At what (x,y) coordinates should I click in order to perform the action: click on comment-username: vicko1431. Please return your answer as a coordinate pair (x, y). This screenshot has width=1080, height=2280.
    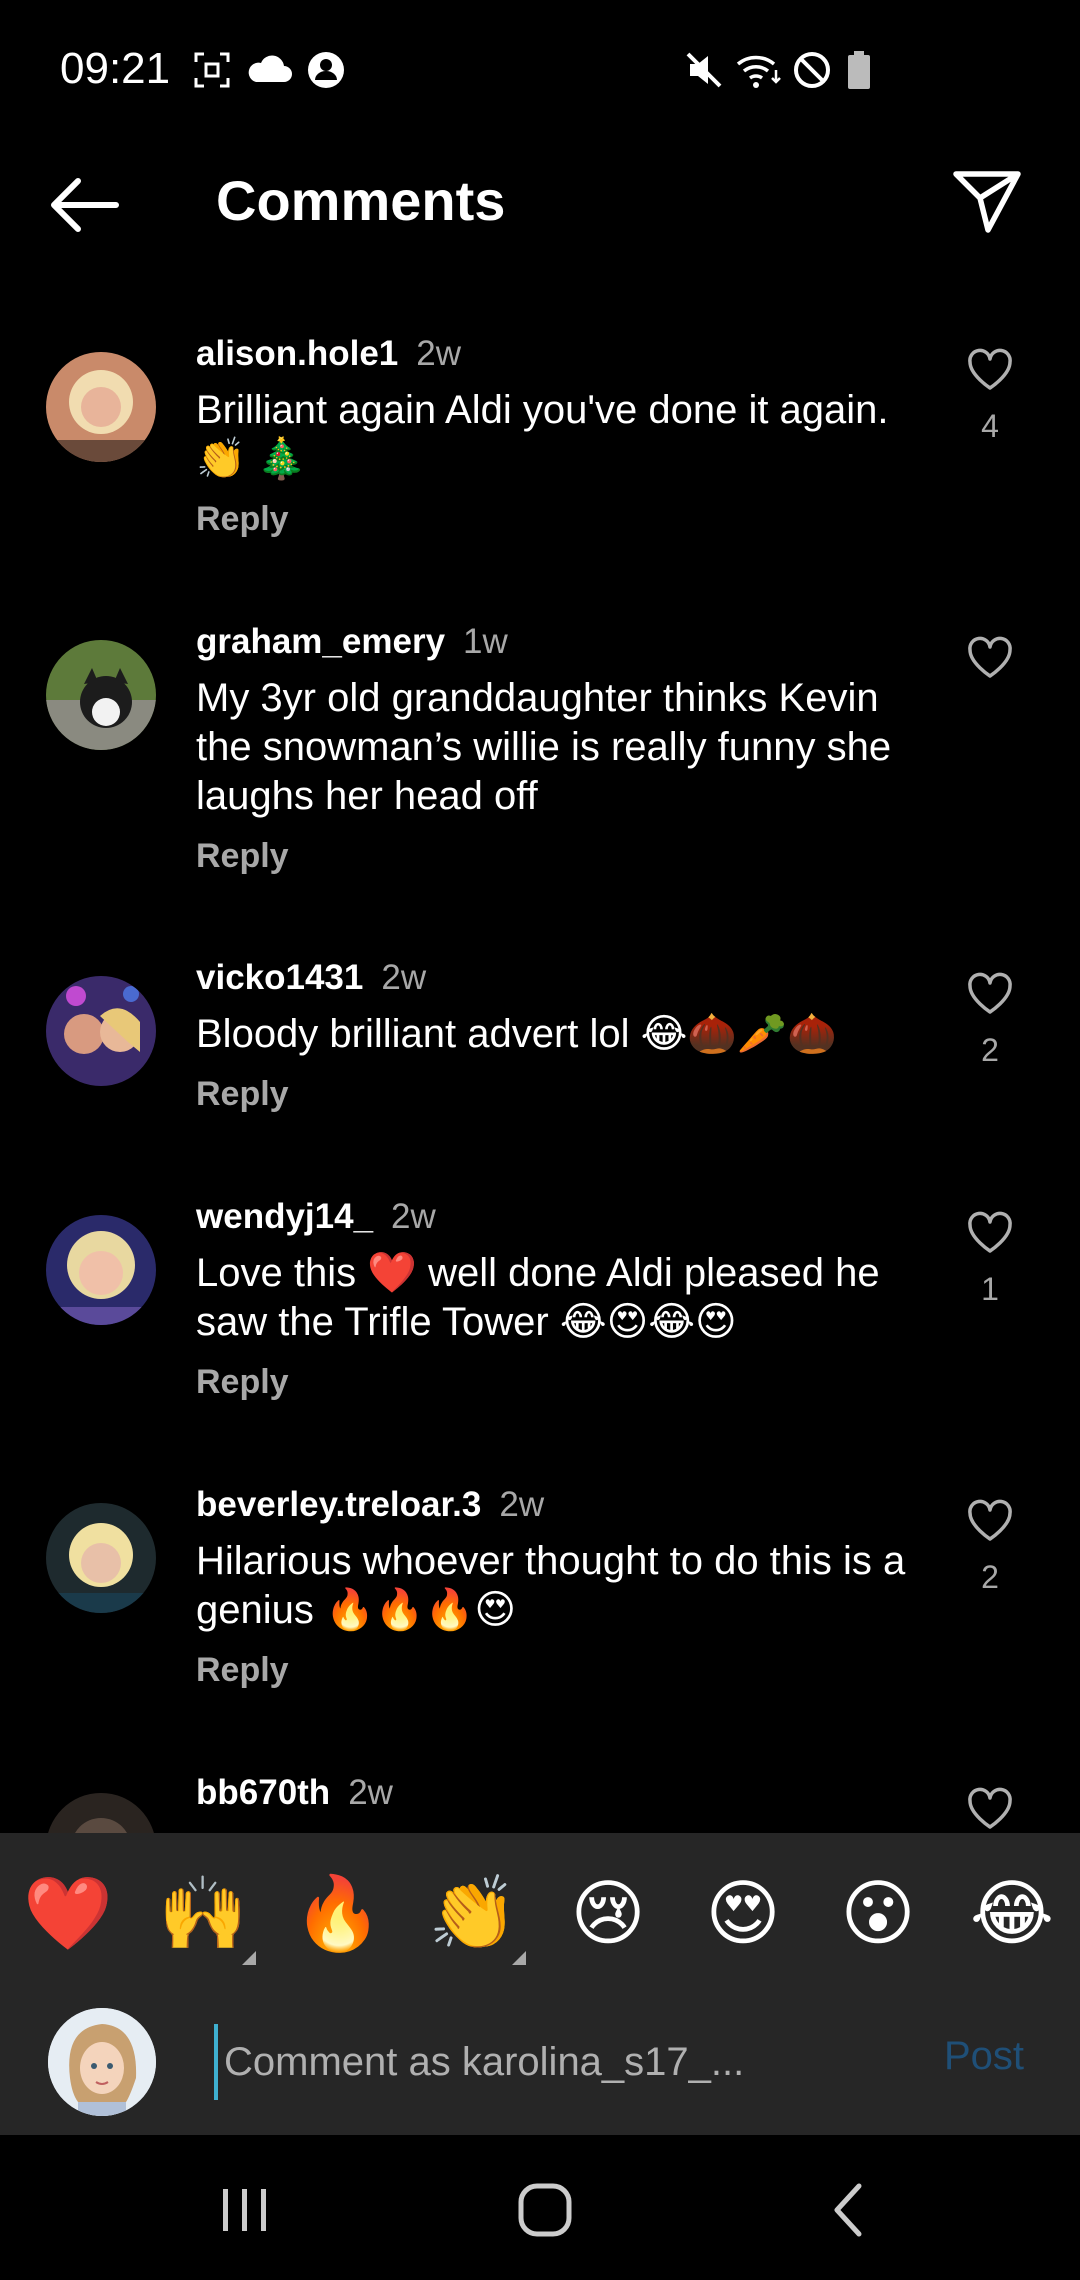
    Looking at the image, I should click on (279, 977).